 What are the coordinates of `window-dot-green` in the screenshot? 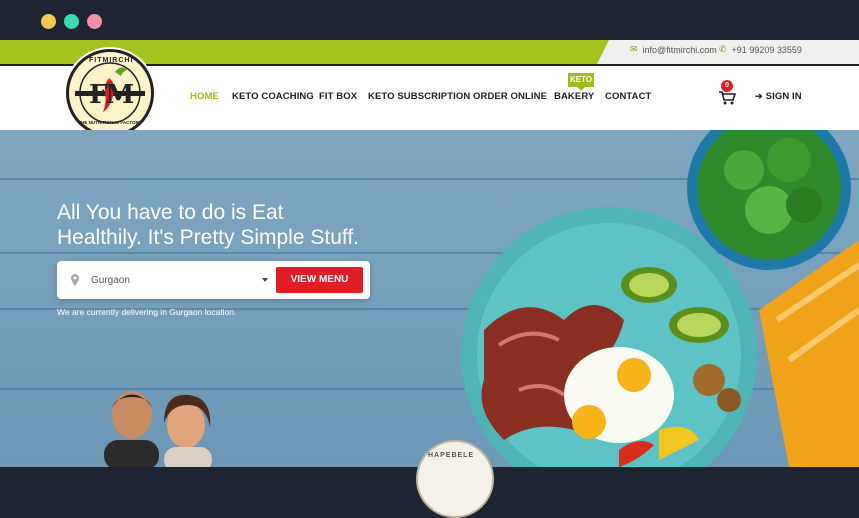 It's located at (71, 21).